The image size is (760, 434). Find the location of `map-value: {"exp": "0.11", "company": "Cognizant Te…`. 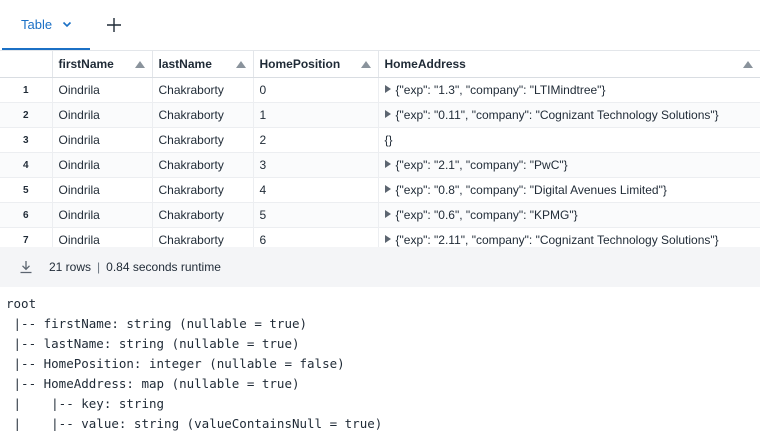

map-value: {"exp": "0.11", "company": "Cognizant Te… is located at coordinates (557, 115).